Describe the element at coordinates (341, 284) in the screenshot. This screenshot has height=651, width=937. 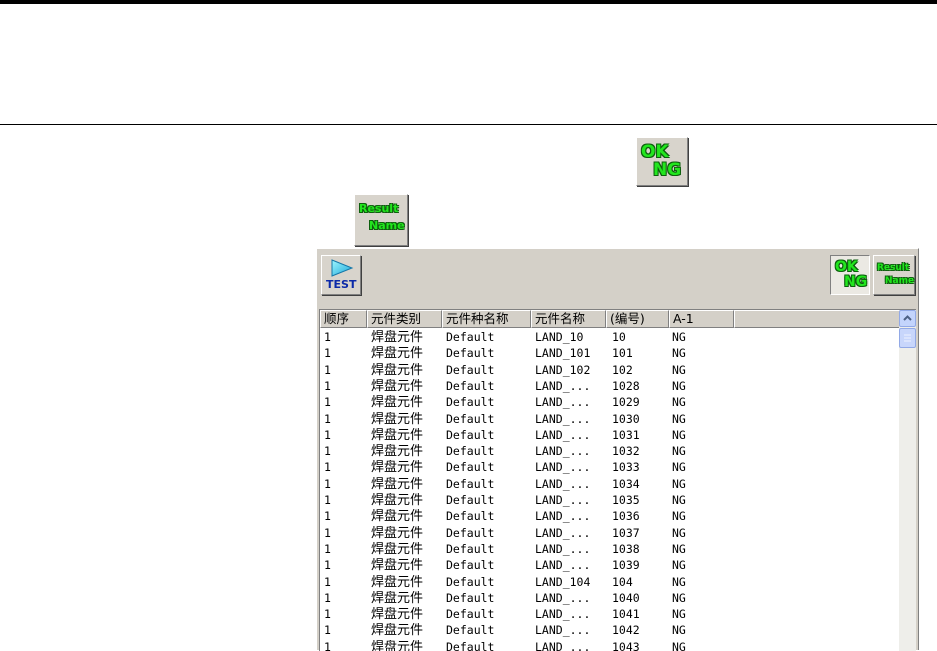
I see `test-label: TEST` at that location.